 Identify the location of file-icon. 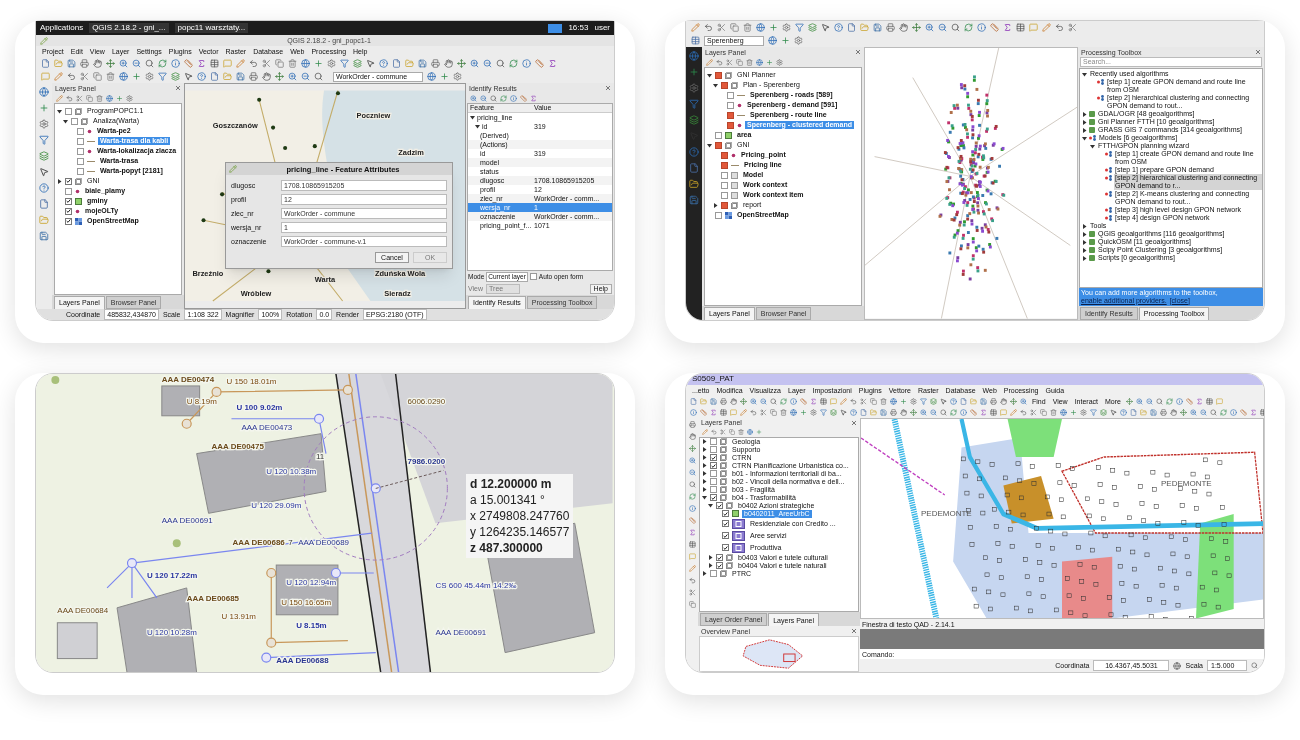
(214, 76).